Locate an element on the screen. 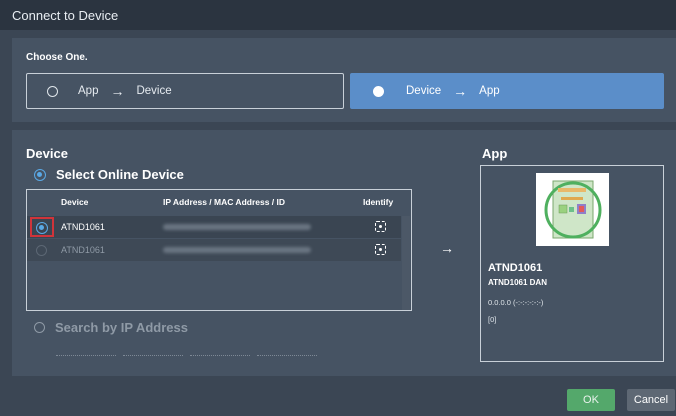 The width and height of the screenshot is (676, 416). device-to-app-to-label: App is located at coordinates (489, 91).